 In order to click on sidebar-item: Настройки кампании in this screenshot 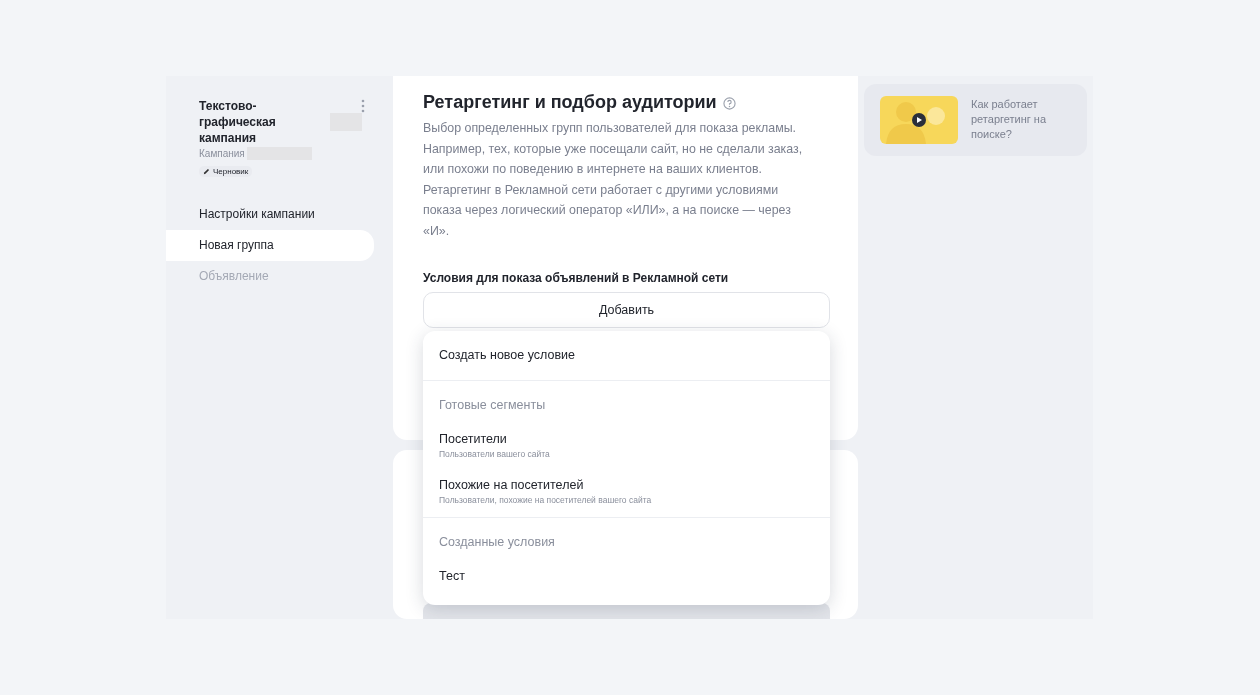, I will do `click(270, 214)`.